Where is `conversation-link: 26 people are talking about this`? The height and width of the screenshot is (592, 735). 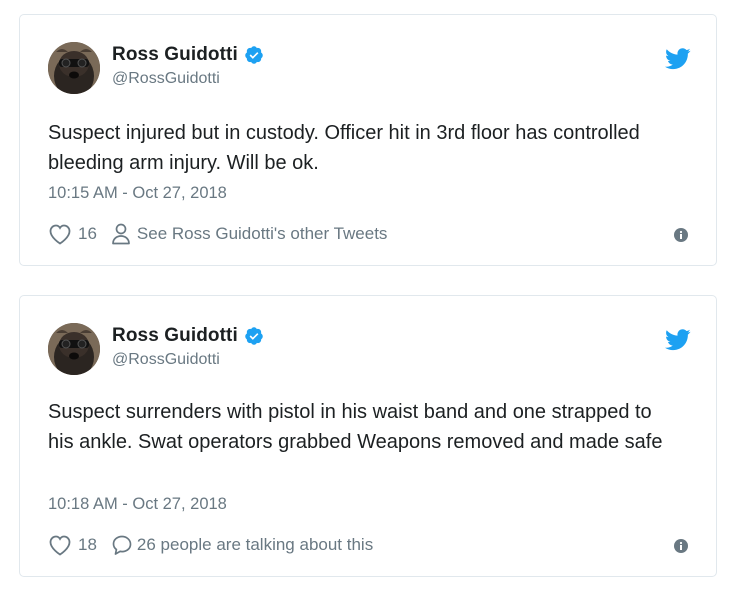 conversation-link: 26 people are talking about this is located at coordinates (255, 545).